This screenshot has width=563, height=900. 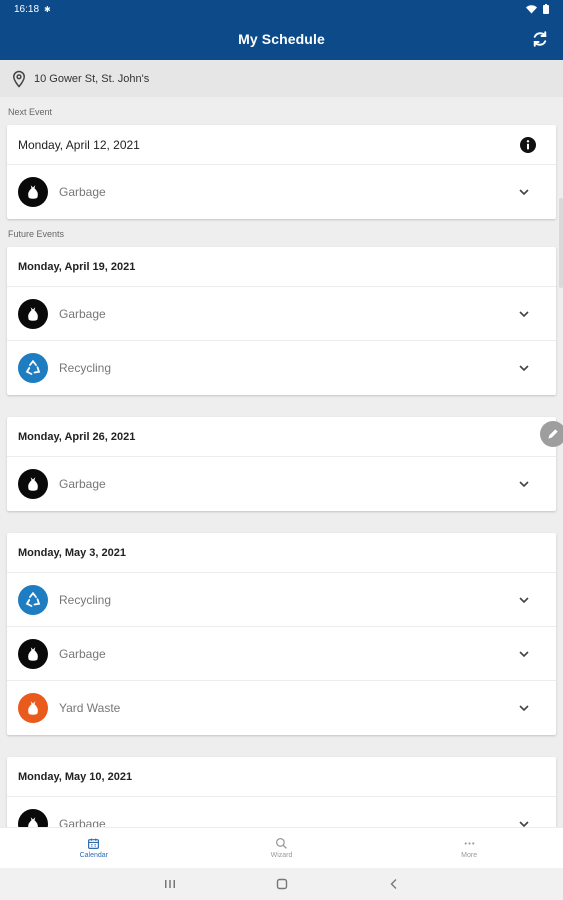 What do you see at coordinates (281, 267) in the screenshot?
I see `event-date-header: Monday, April 19, 2021` at bounding box center [281, 267].